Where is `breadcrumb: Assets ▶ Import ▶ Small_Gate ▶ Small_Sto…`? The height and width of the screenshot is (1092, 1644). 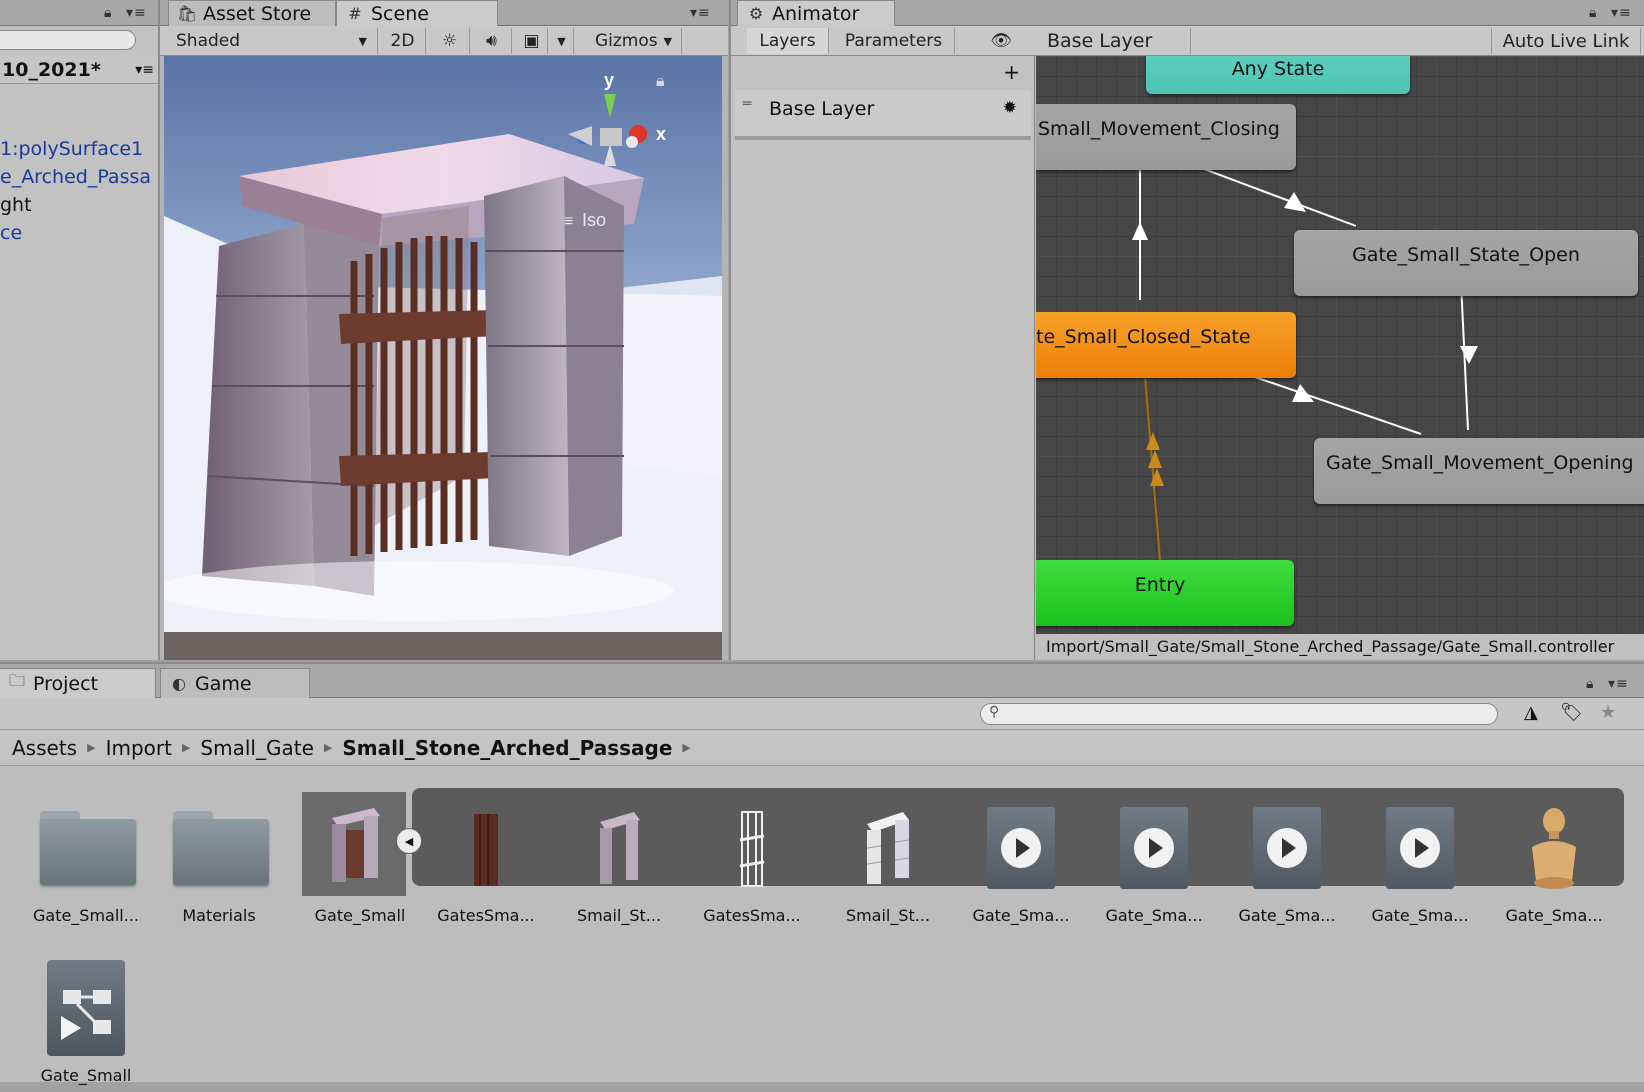 breadcrumb: Assets ▶ Import ▶ Small_Gate ▶ Small_Sto… is located at coordinates (822, 748).